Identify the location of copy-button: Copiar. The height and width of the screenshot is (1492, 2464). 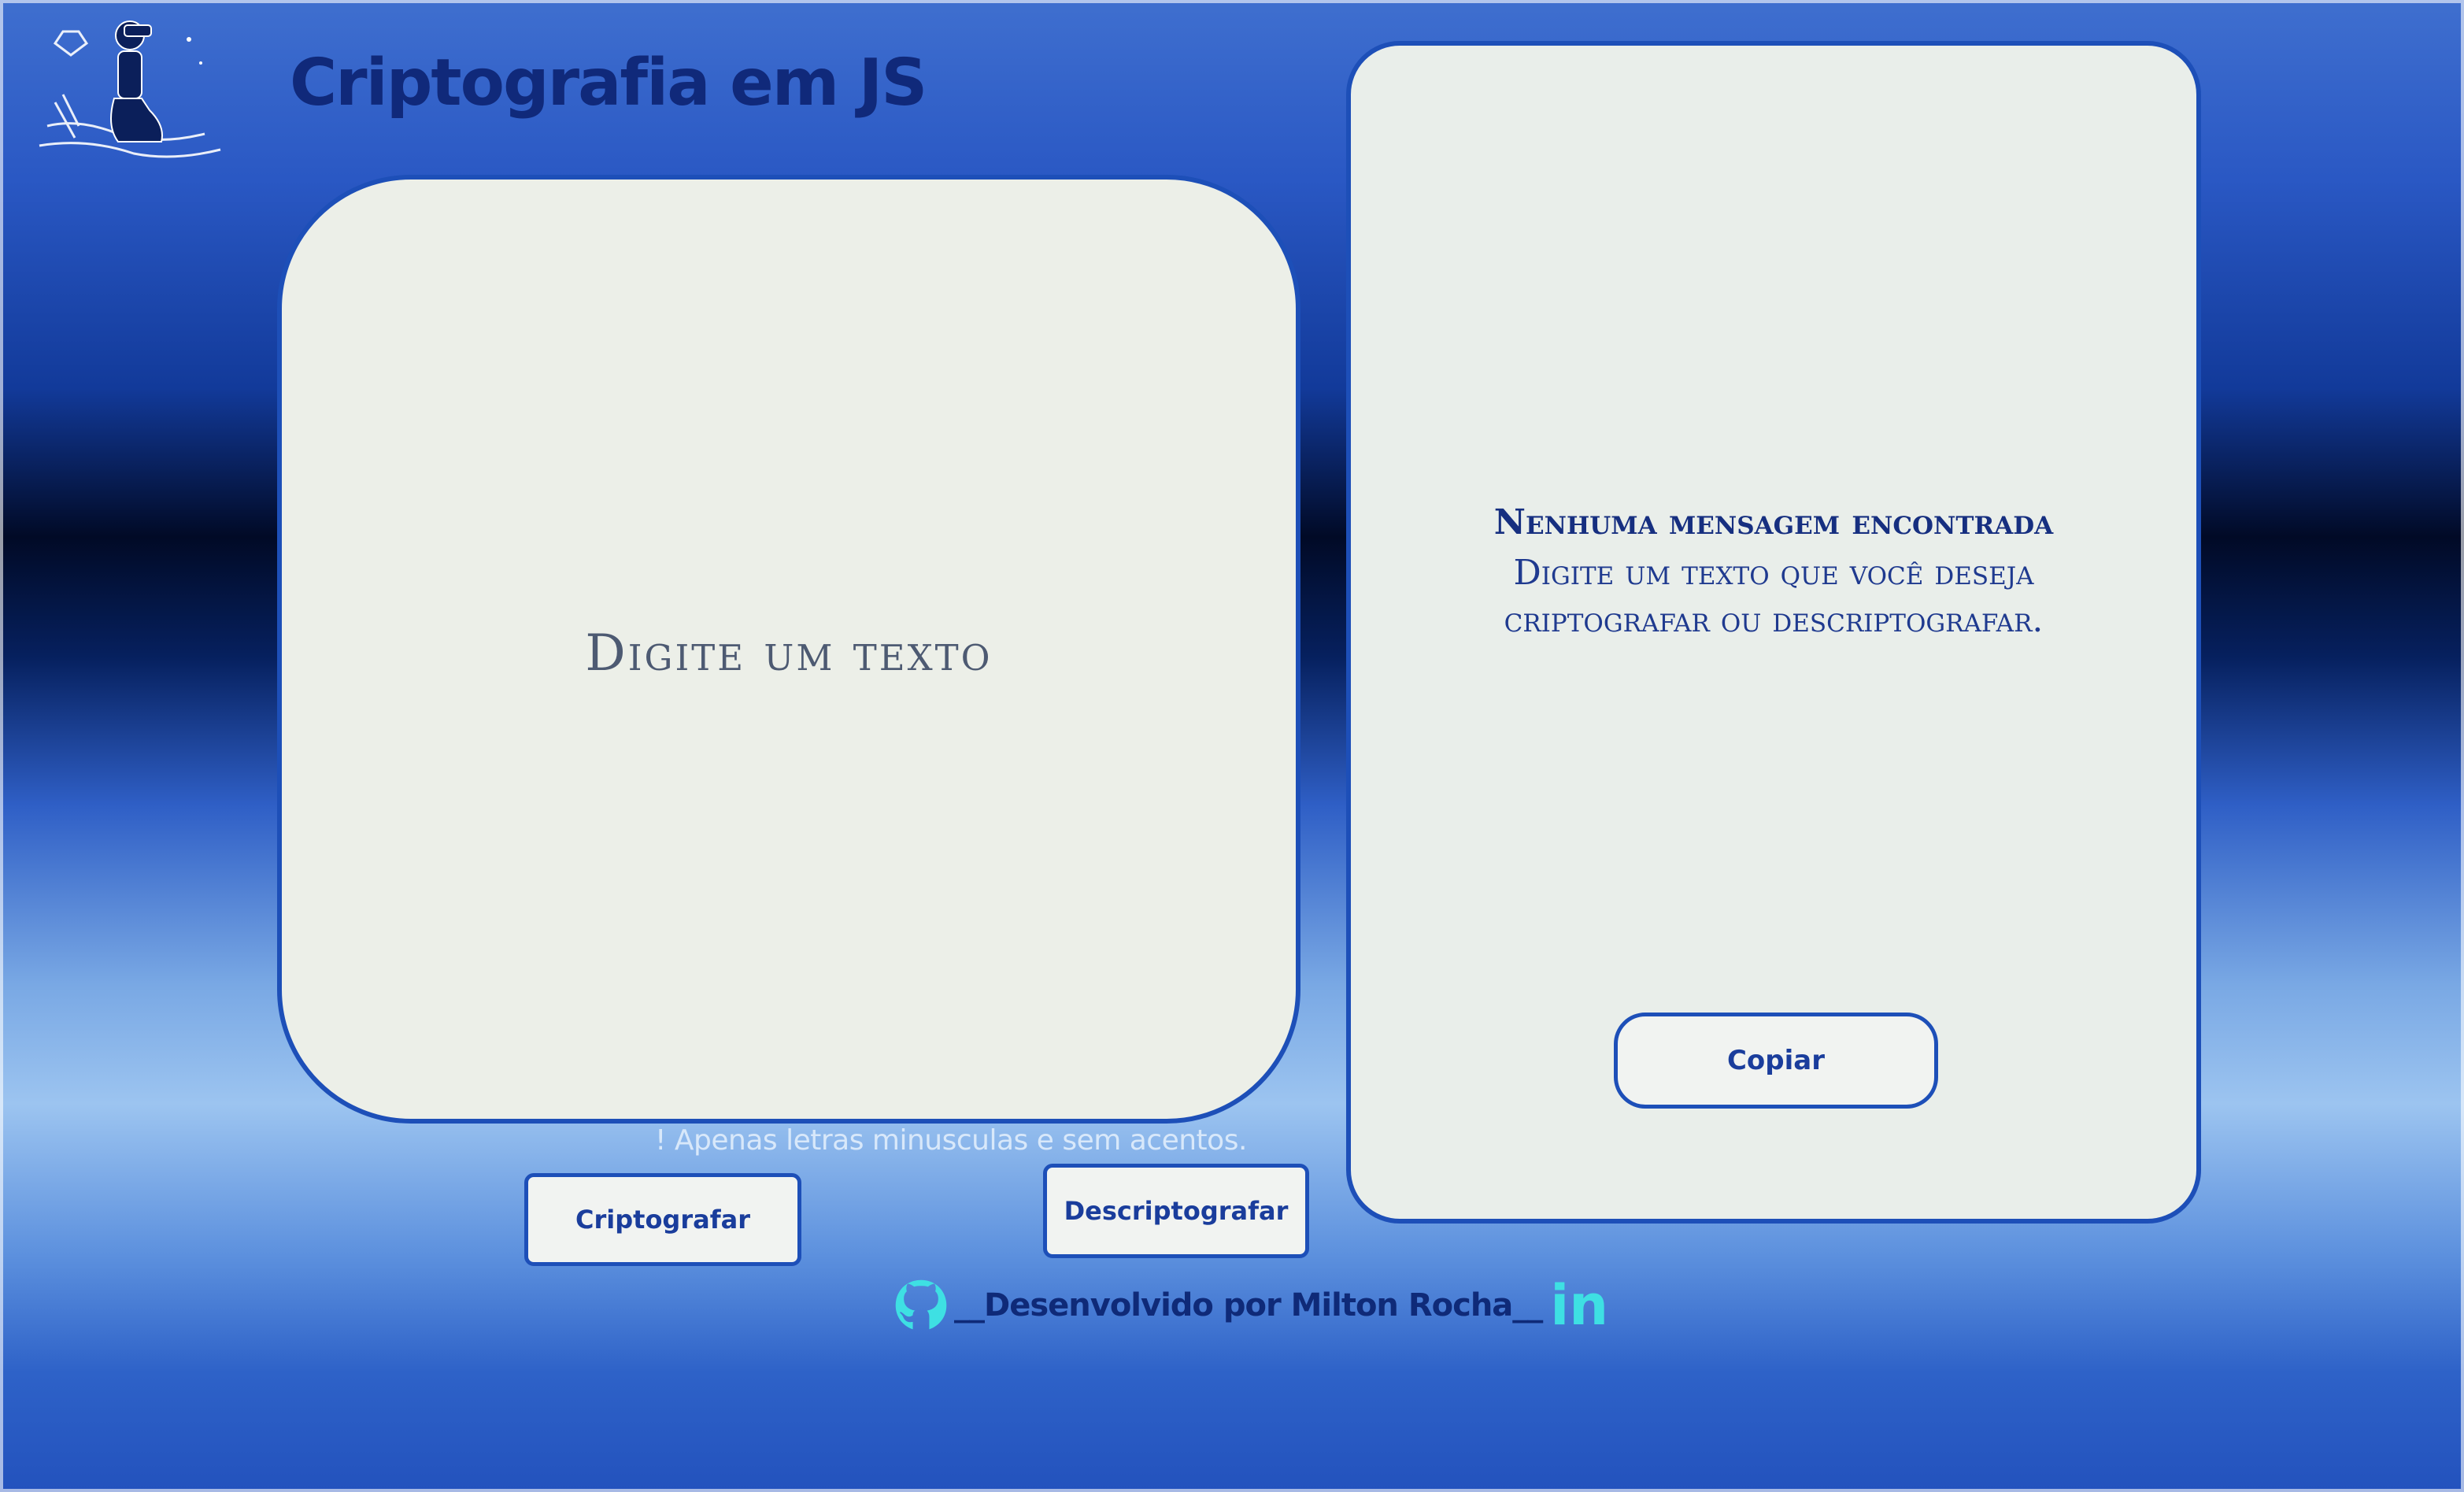
(1776, 1061).